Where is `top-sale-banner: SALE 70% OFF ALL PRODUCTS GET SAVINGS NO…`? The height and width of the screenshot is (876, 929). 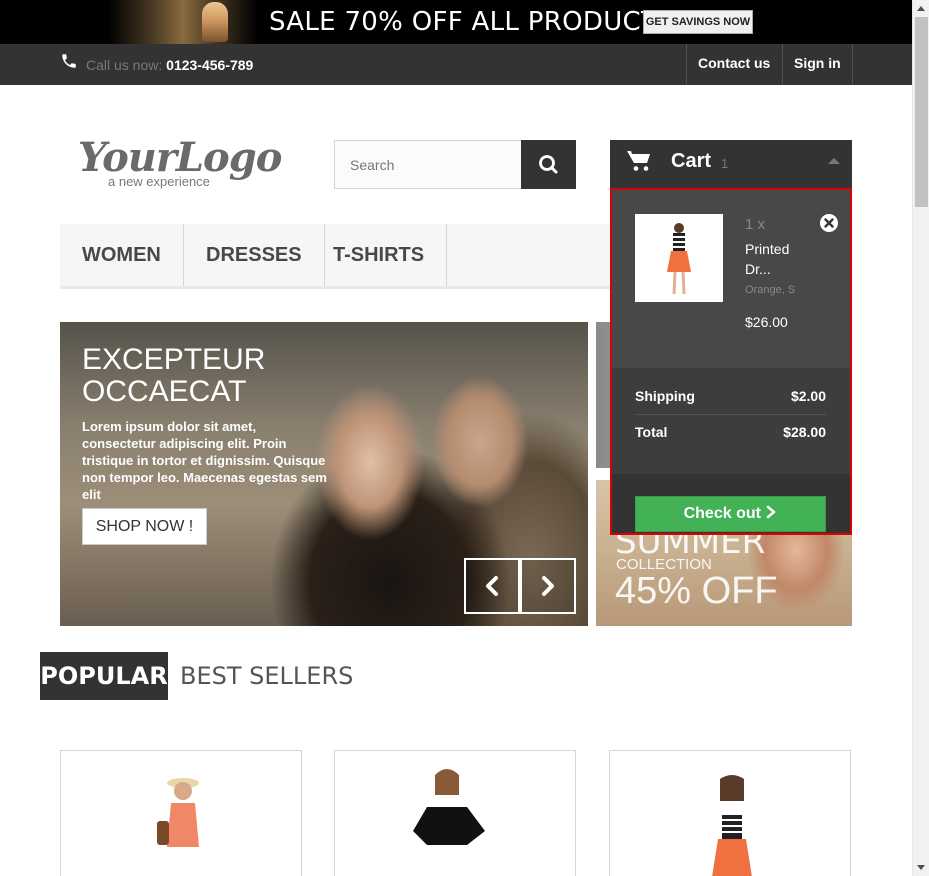
top-sale-banner: SALE 70% OFF ALL PRODUCTS GET SAVINGS NO… is located at coordinates (456, 22).